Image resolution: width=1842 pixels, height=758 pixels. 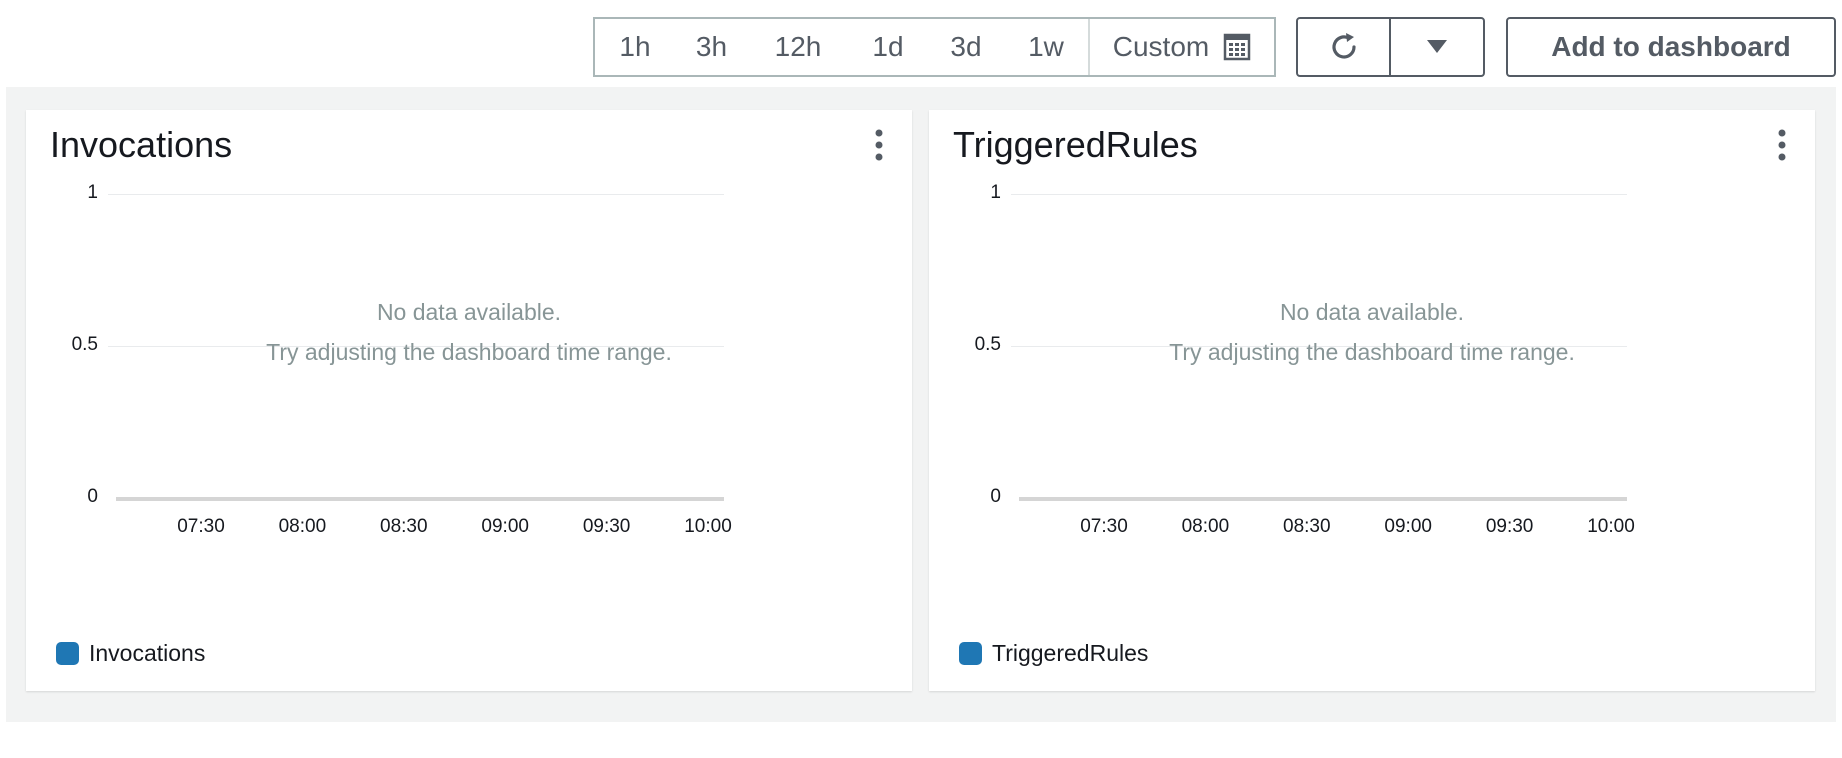 I want to click on widget-title: TriggeredRules, so click(x=1075, y=144).